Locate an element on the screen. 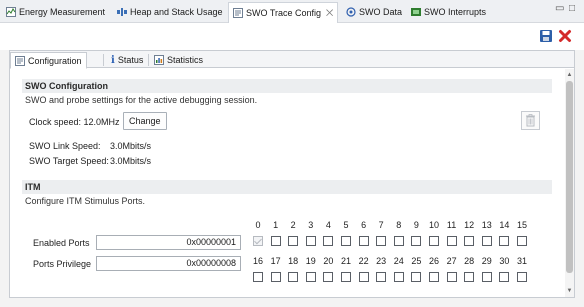 This screenshot has height=307, width=584. minimize-icon: ▭ is located at coordinates (559, 8).